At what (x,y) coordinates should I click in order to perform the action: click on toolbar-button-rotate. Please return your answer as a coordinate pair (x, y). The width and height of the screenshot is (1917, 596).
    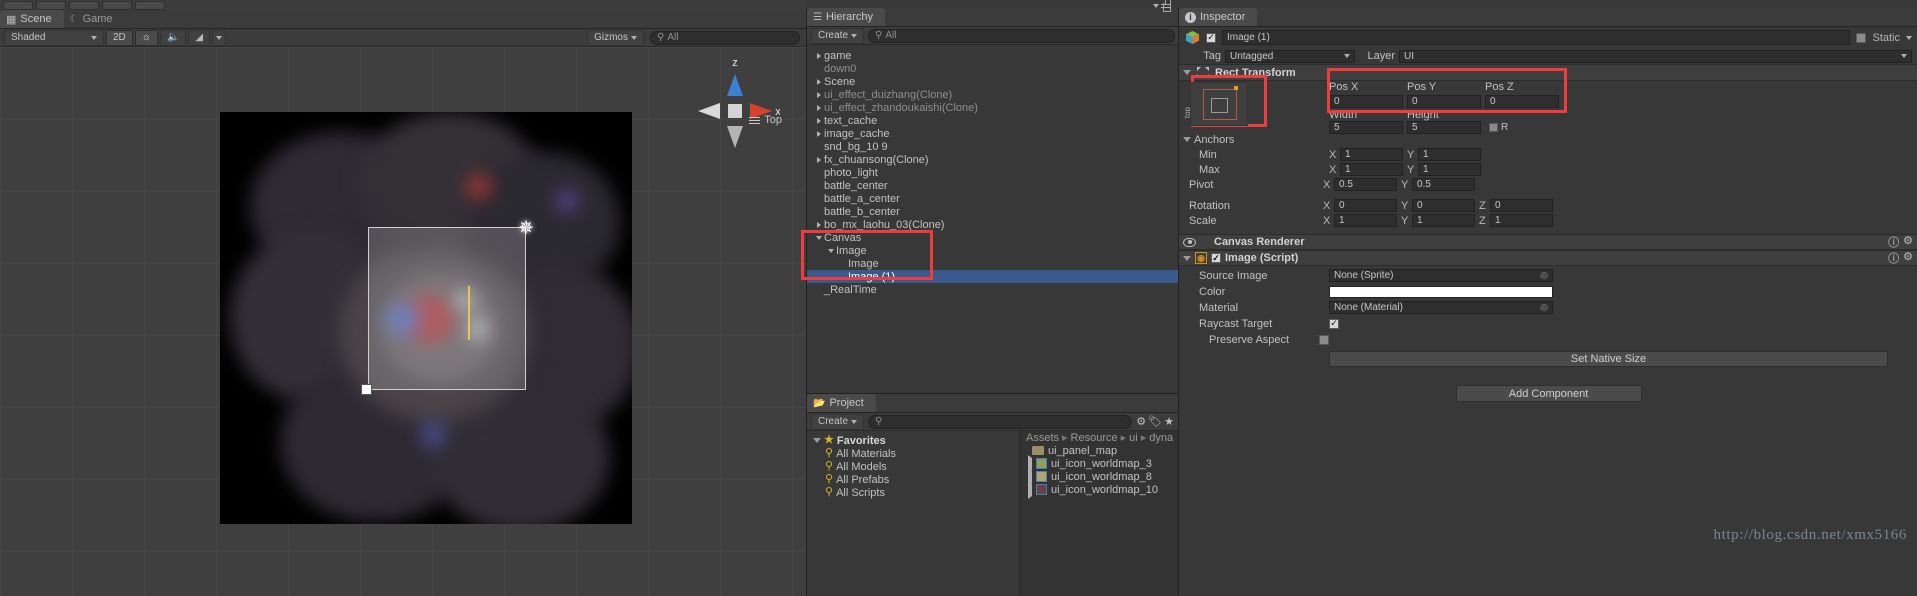
    Looking at the image, I should click on (84, 5).